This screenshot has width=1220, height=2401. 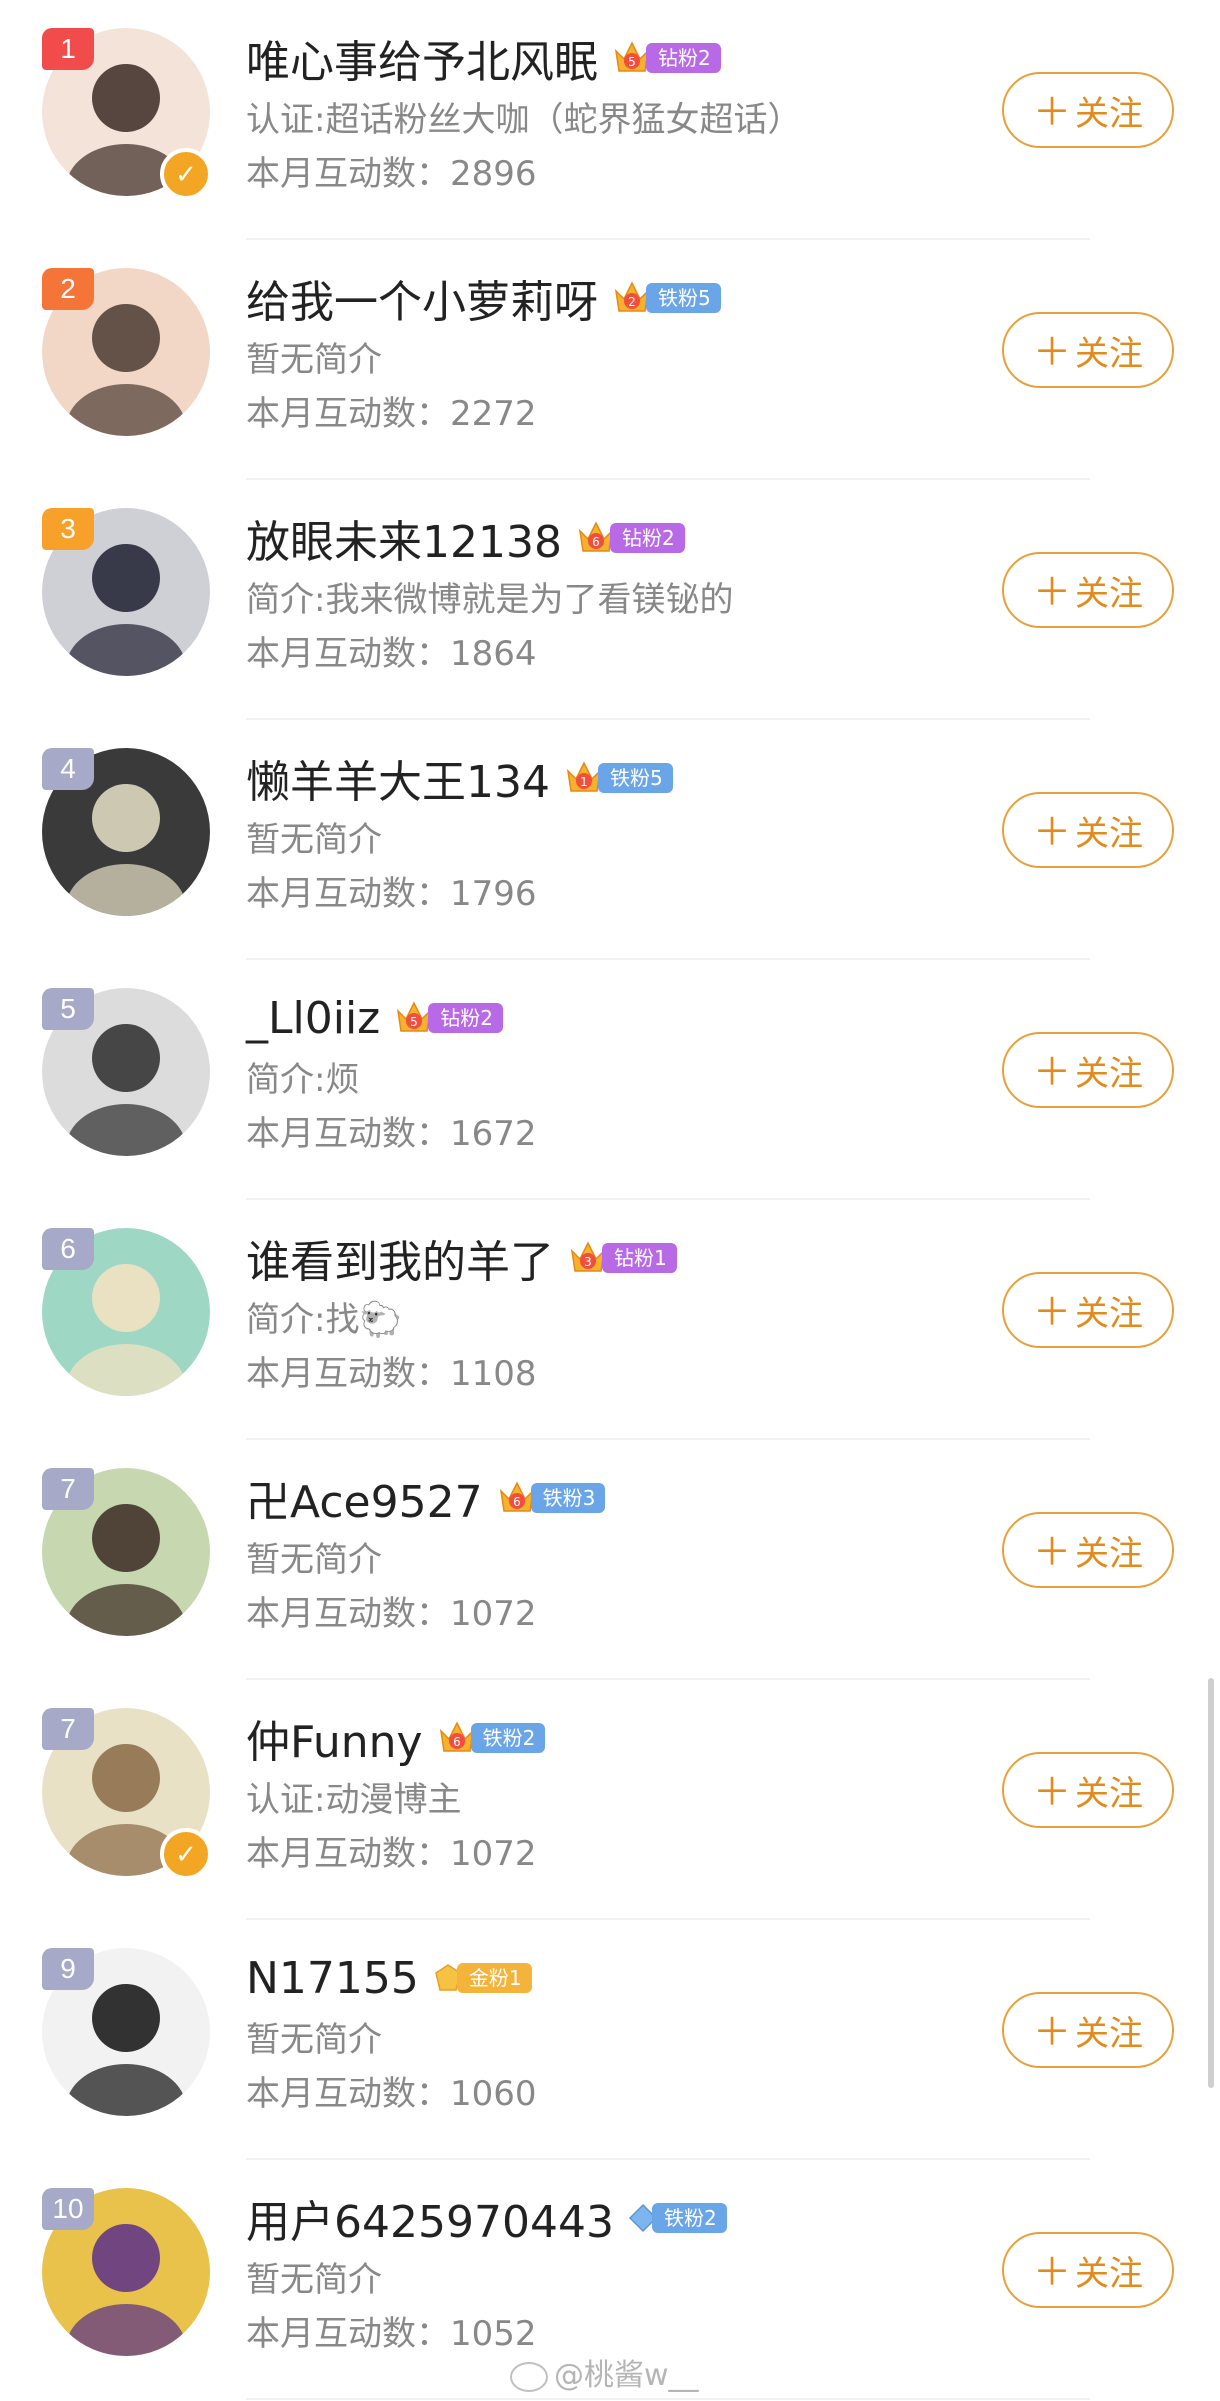 I want to click on name-line: 卍Ace9527 6 铁粉3, so click(x=426, y=1498).